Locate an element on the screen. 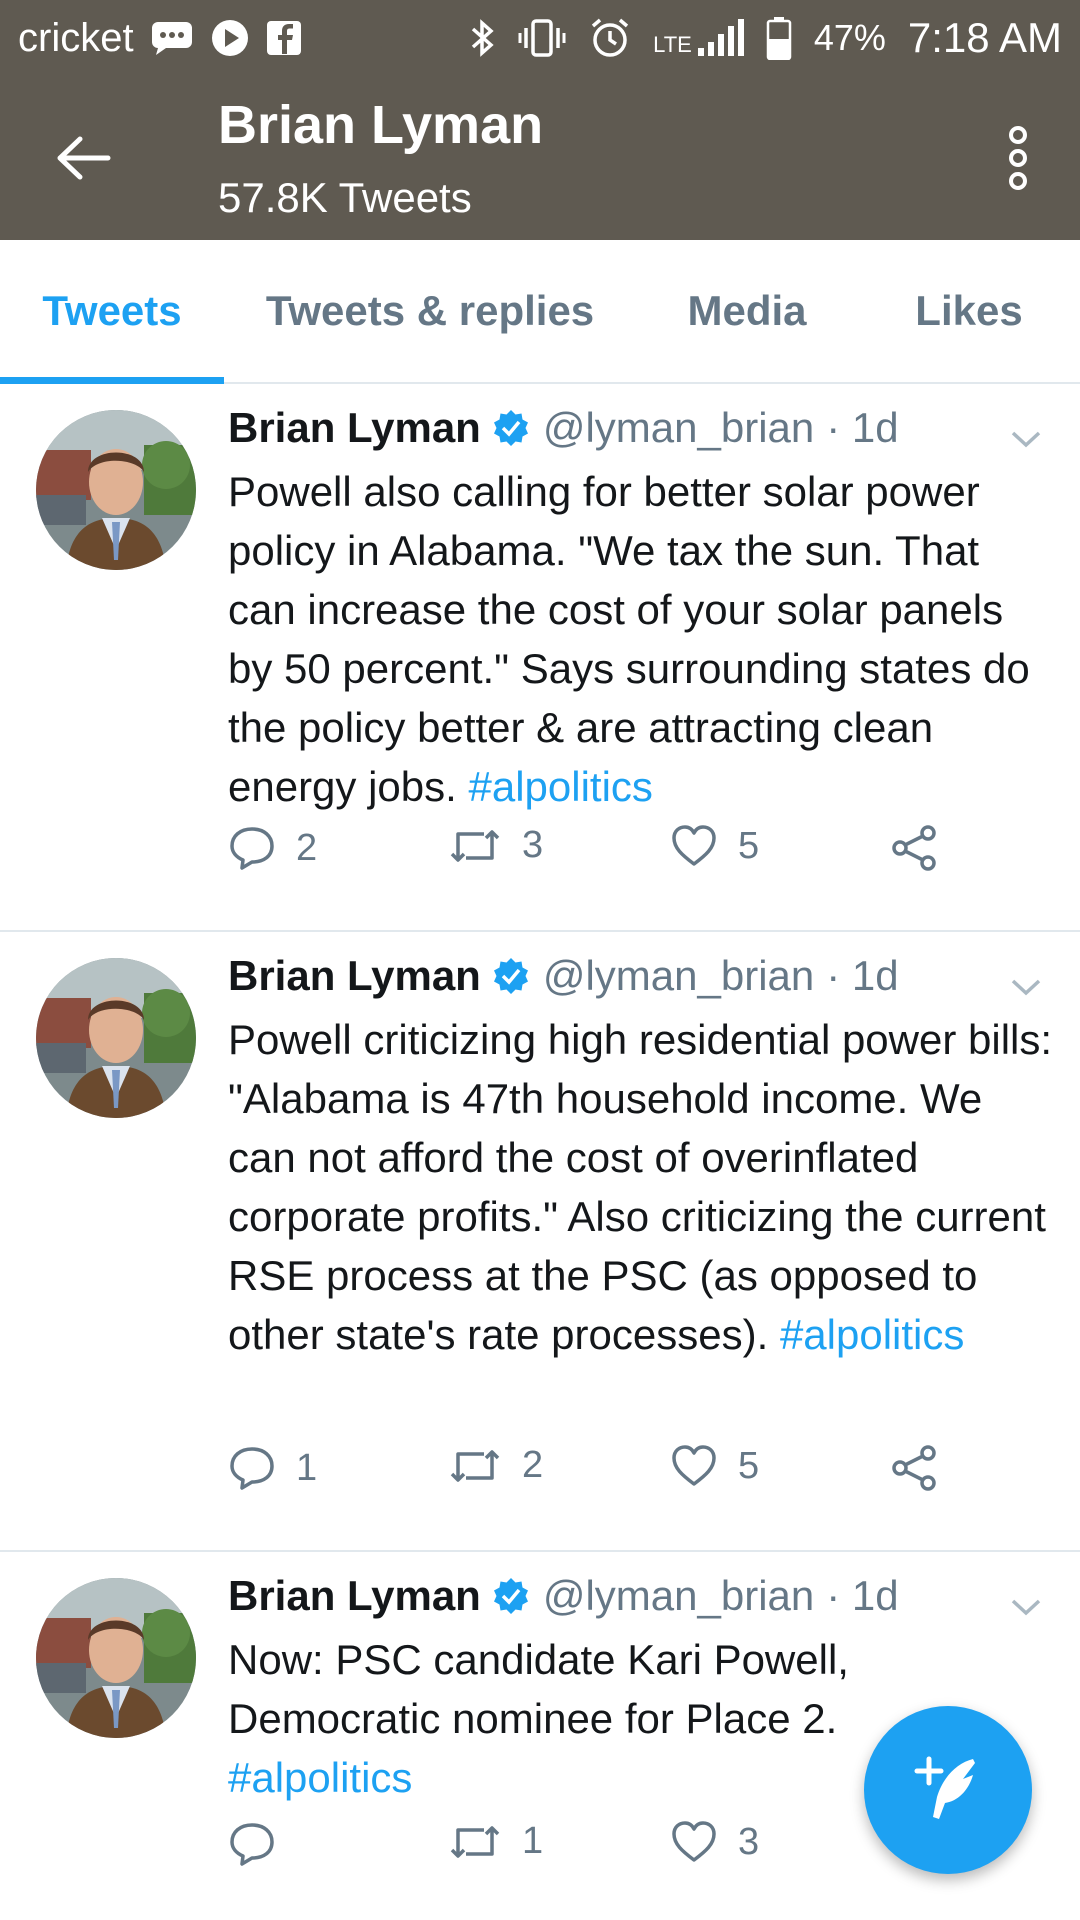  battery-percent: 47% is located at coordinates (849, 37).